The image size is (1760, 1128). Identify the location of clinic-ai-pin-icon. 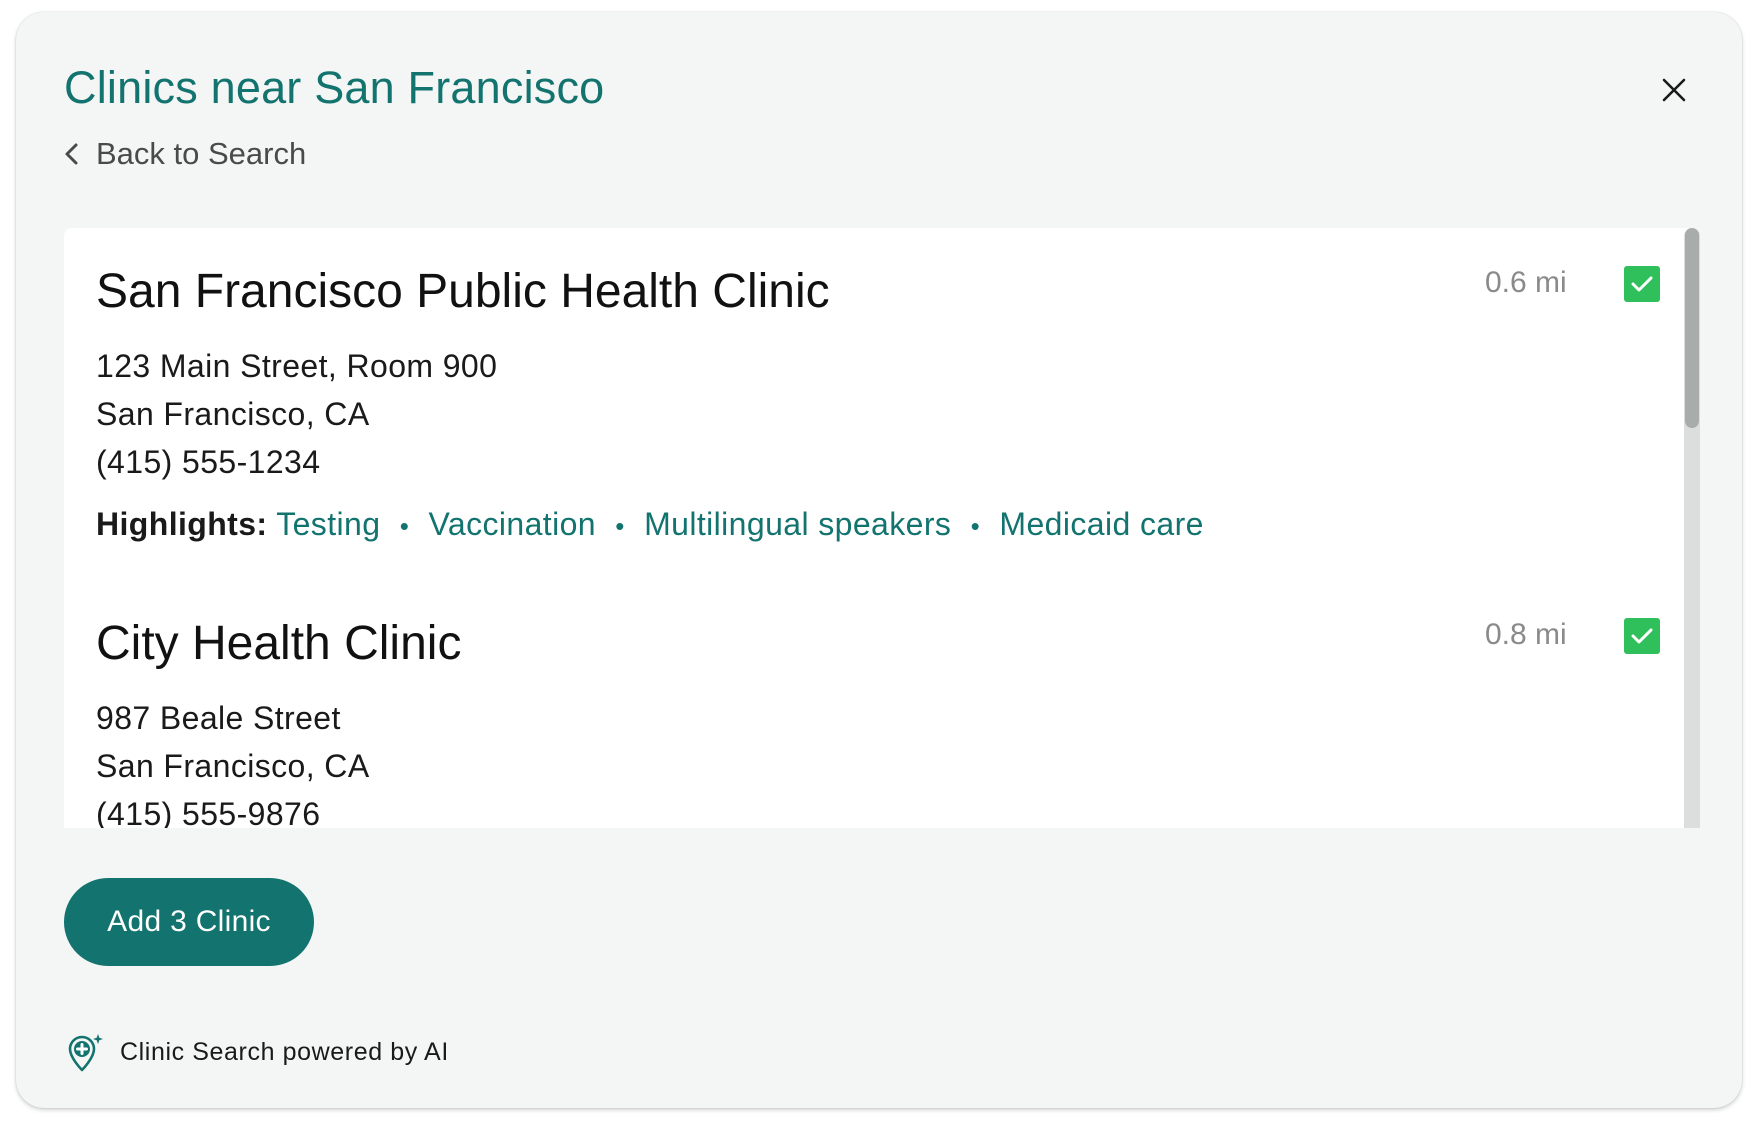
(85, 1053).